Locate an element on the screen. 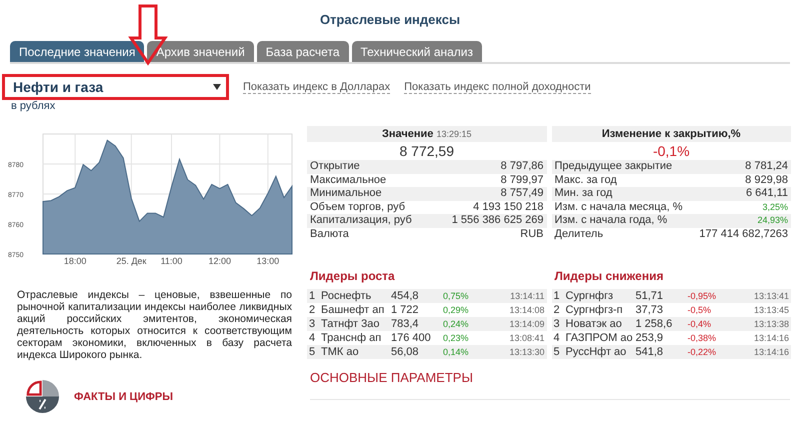 Image resolution: width=800 pixels, height=431 pixels. stat-value: 8 757,49 is located at coordinates (522, 193).